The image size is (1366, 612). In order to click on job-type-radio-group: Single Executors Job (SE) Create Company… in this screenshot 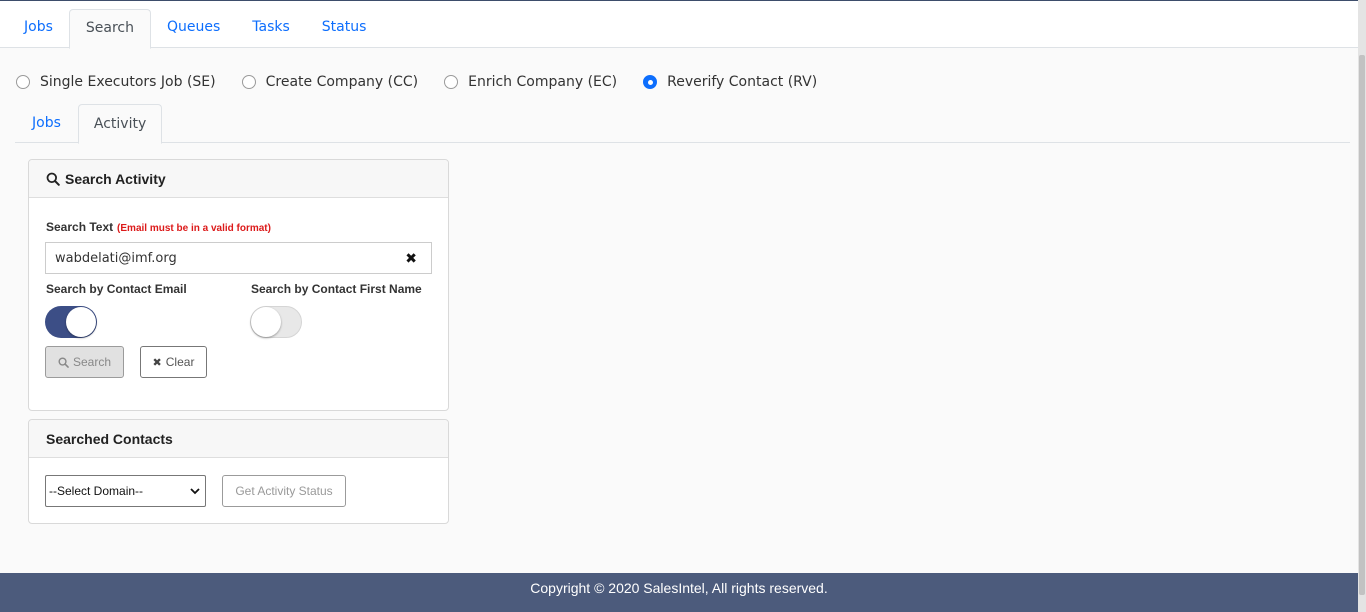, I will do `click(429, 82)`.